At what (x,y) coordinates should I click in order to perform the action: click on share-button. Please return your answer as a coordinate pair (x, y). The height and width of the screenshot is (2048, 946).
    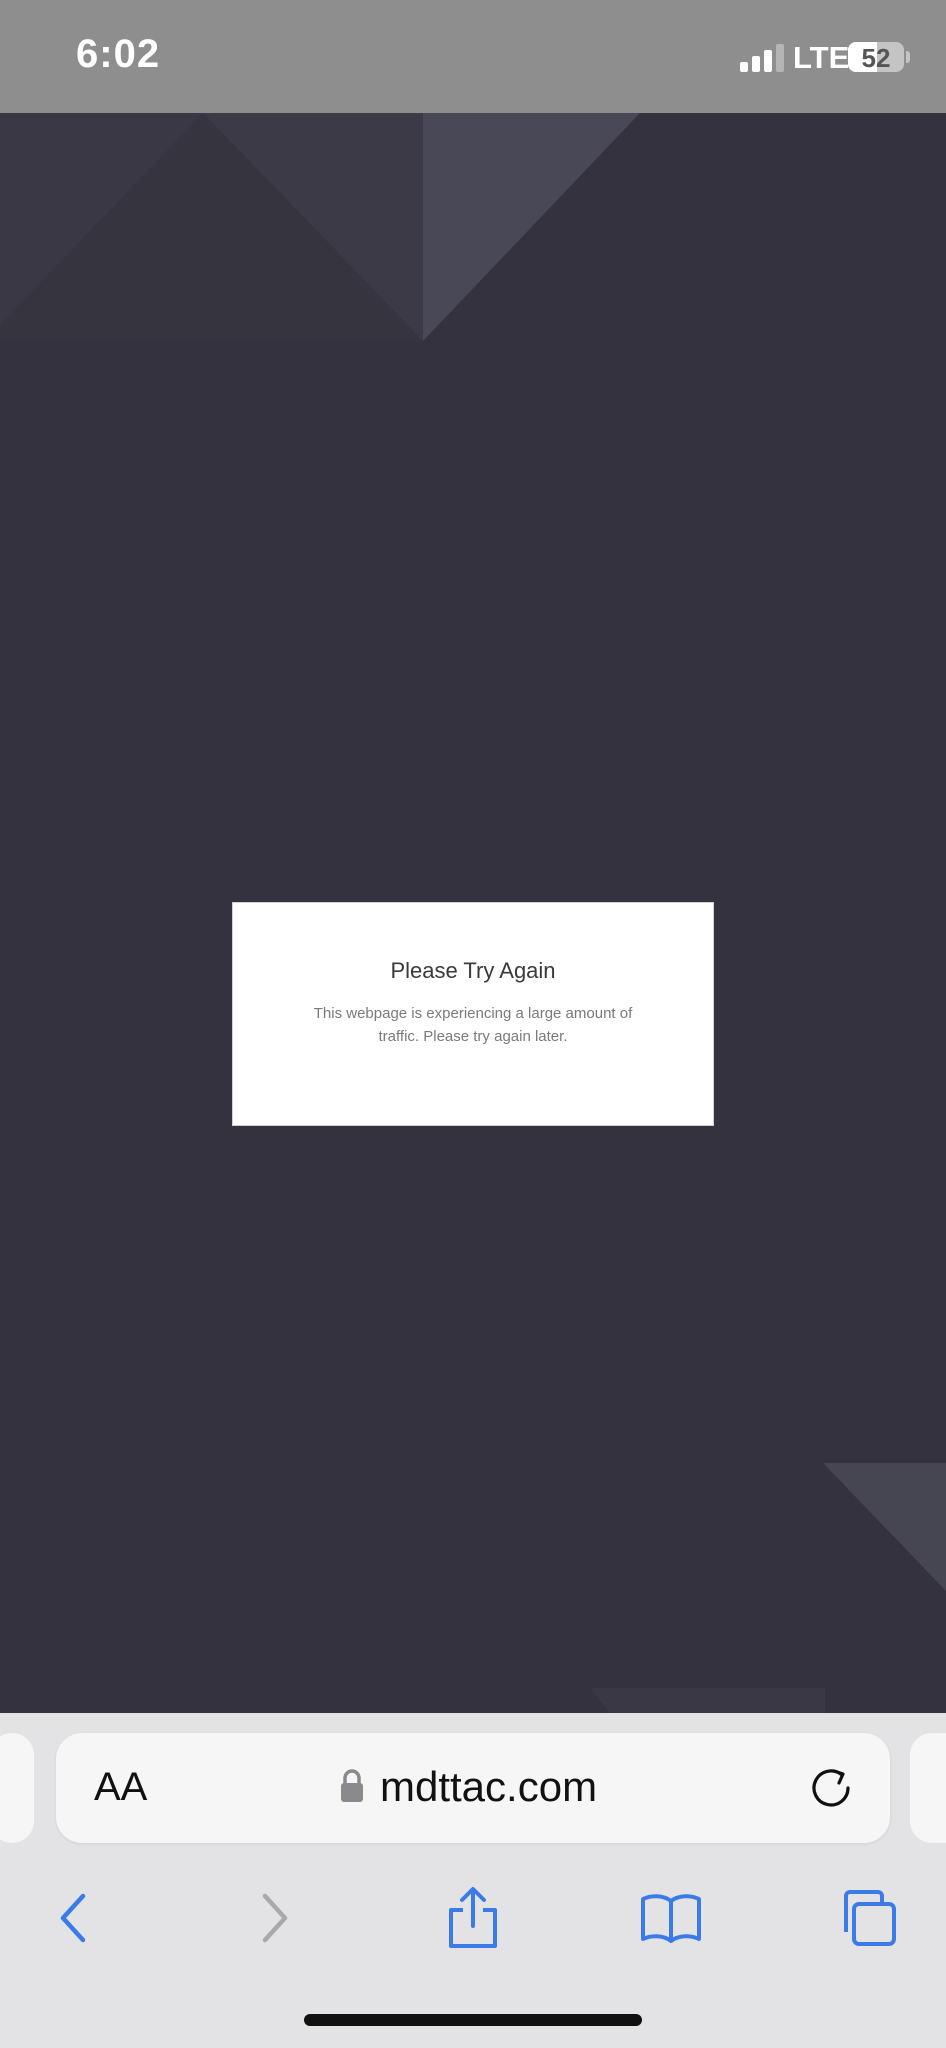
    Looking at the image, I should click on (473, 1918).